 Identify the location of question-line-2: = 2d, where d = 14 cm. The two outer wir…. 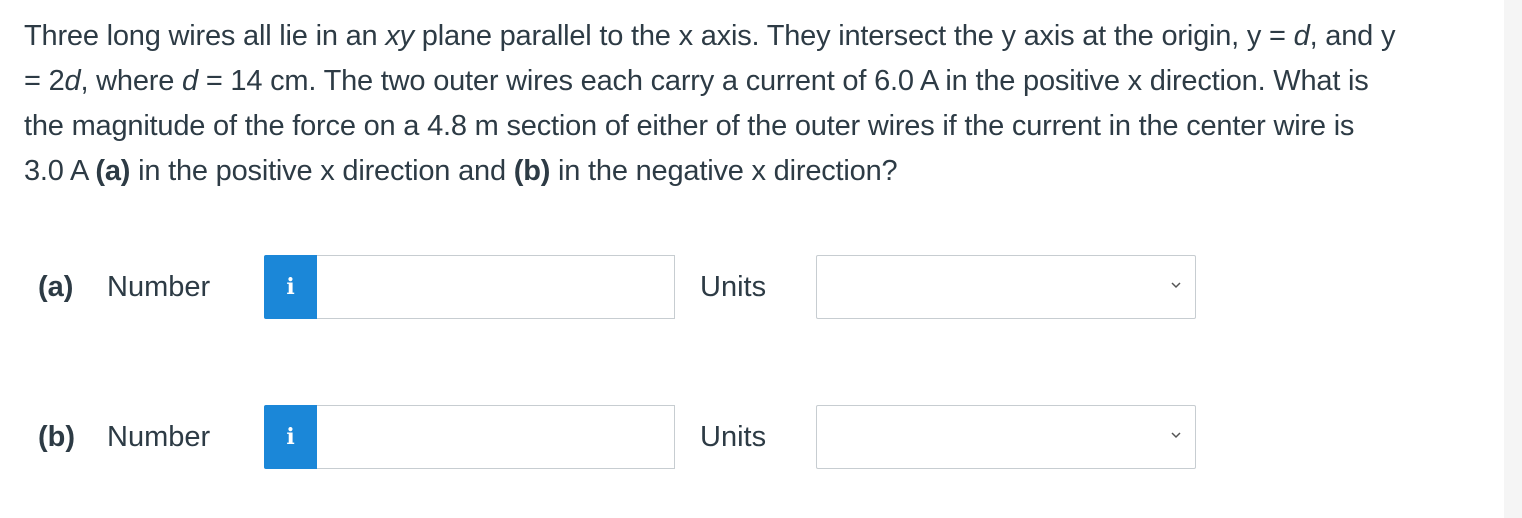
(696, 81).